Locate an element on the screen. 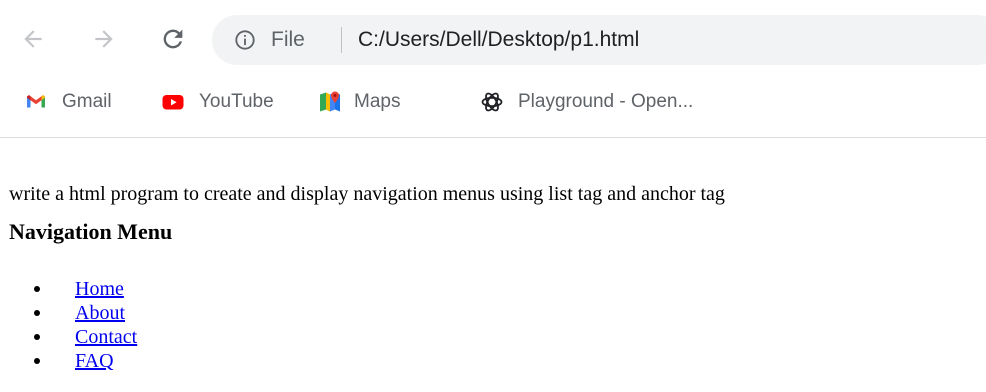 The width and height of the screenshot is (986, 392). reload-button is located at coordinates (173, 39).